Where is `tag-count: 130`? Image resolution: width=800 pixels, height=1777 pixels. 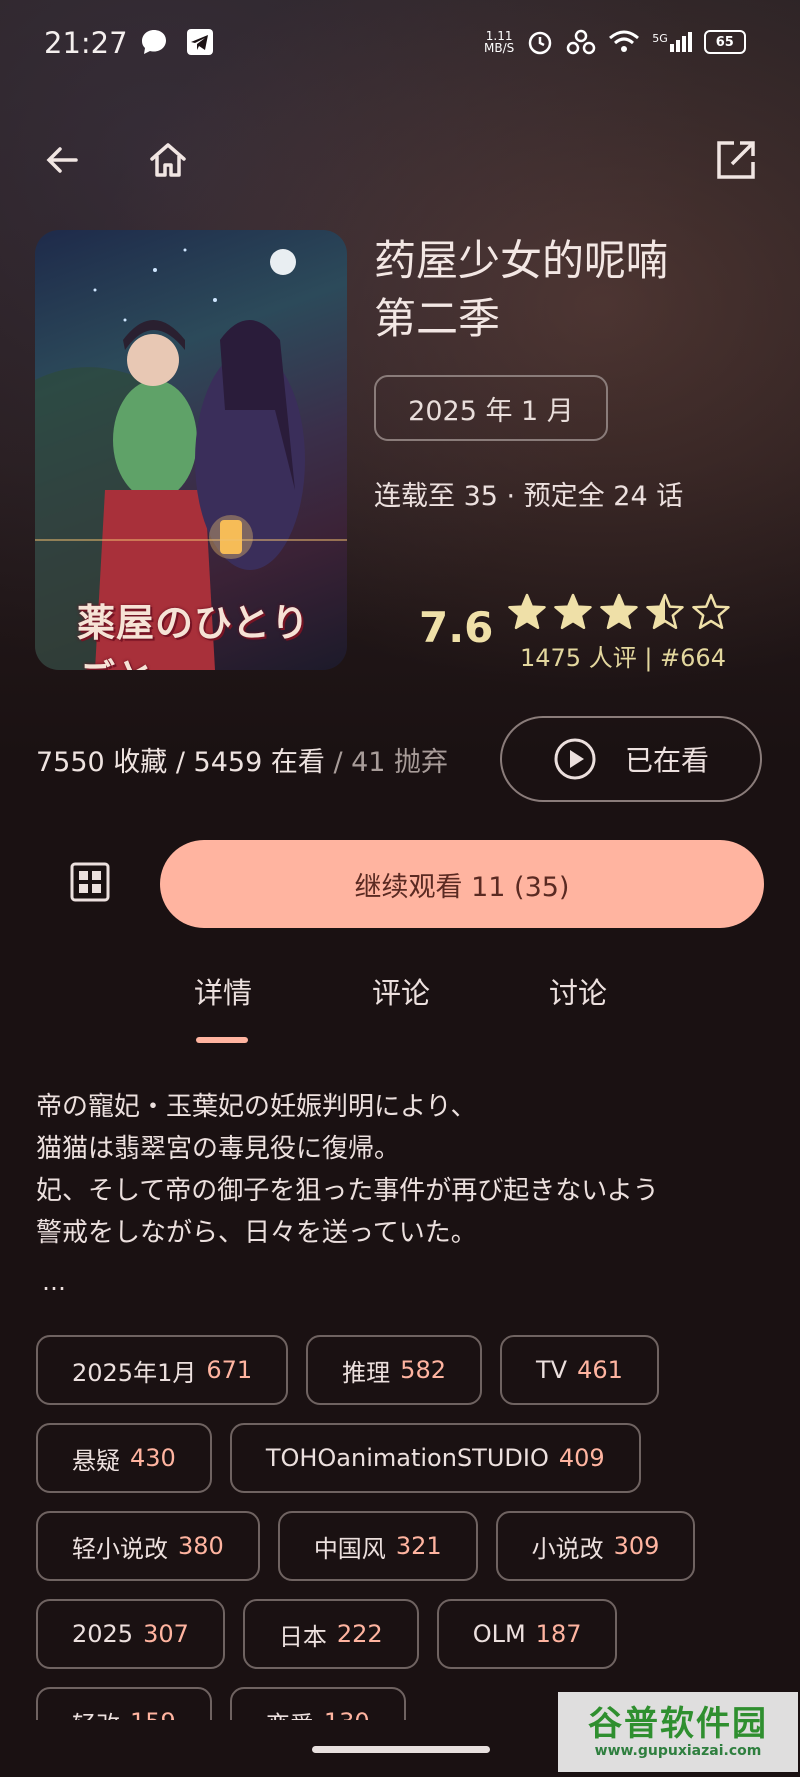 tag-count: 130 is located at coordinates (347, 1714).